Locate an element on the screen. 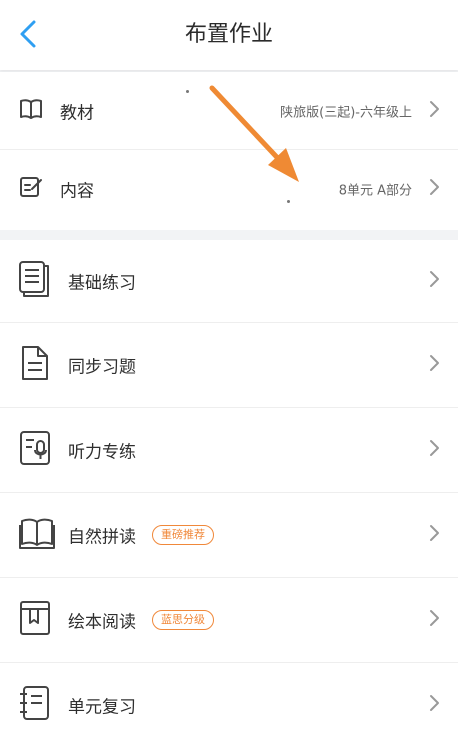  recommend-badge: 重磅推荐 is located at coordinates (183, 535).